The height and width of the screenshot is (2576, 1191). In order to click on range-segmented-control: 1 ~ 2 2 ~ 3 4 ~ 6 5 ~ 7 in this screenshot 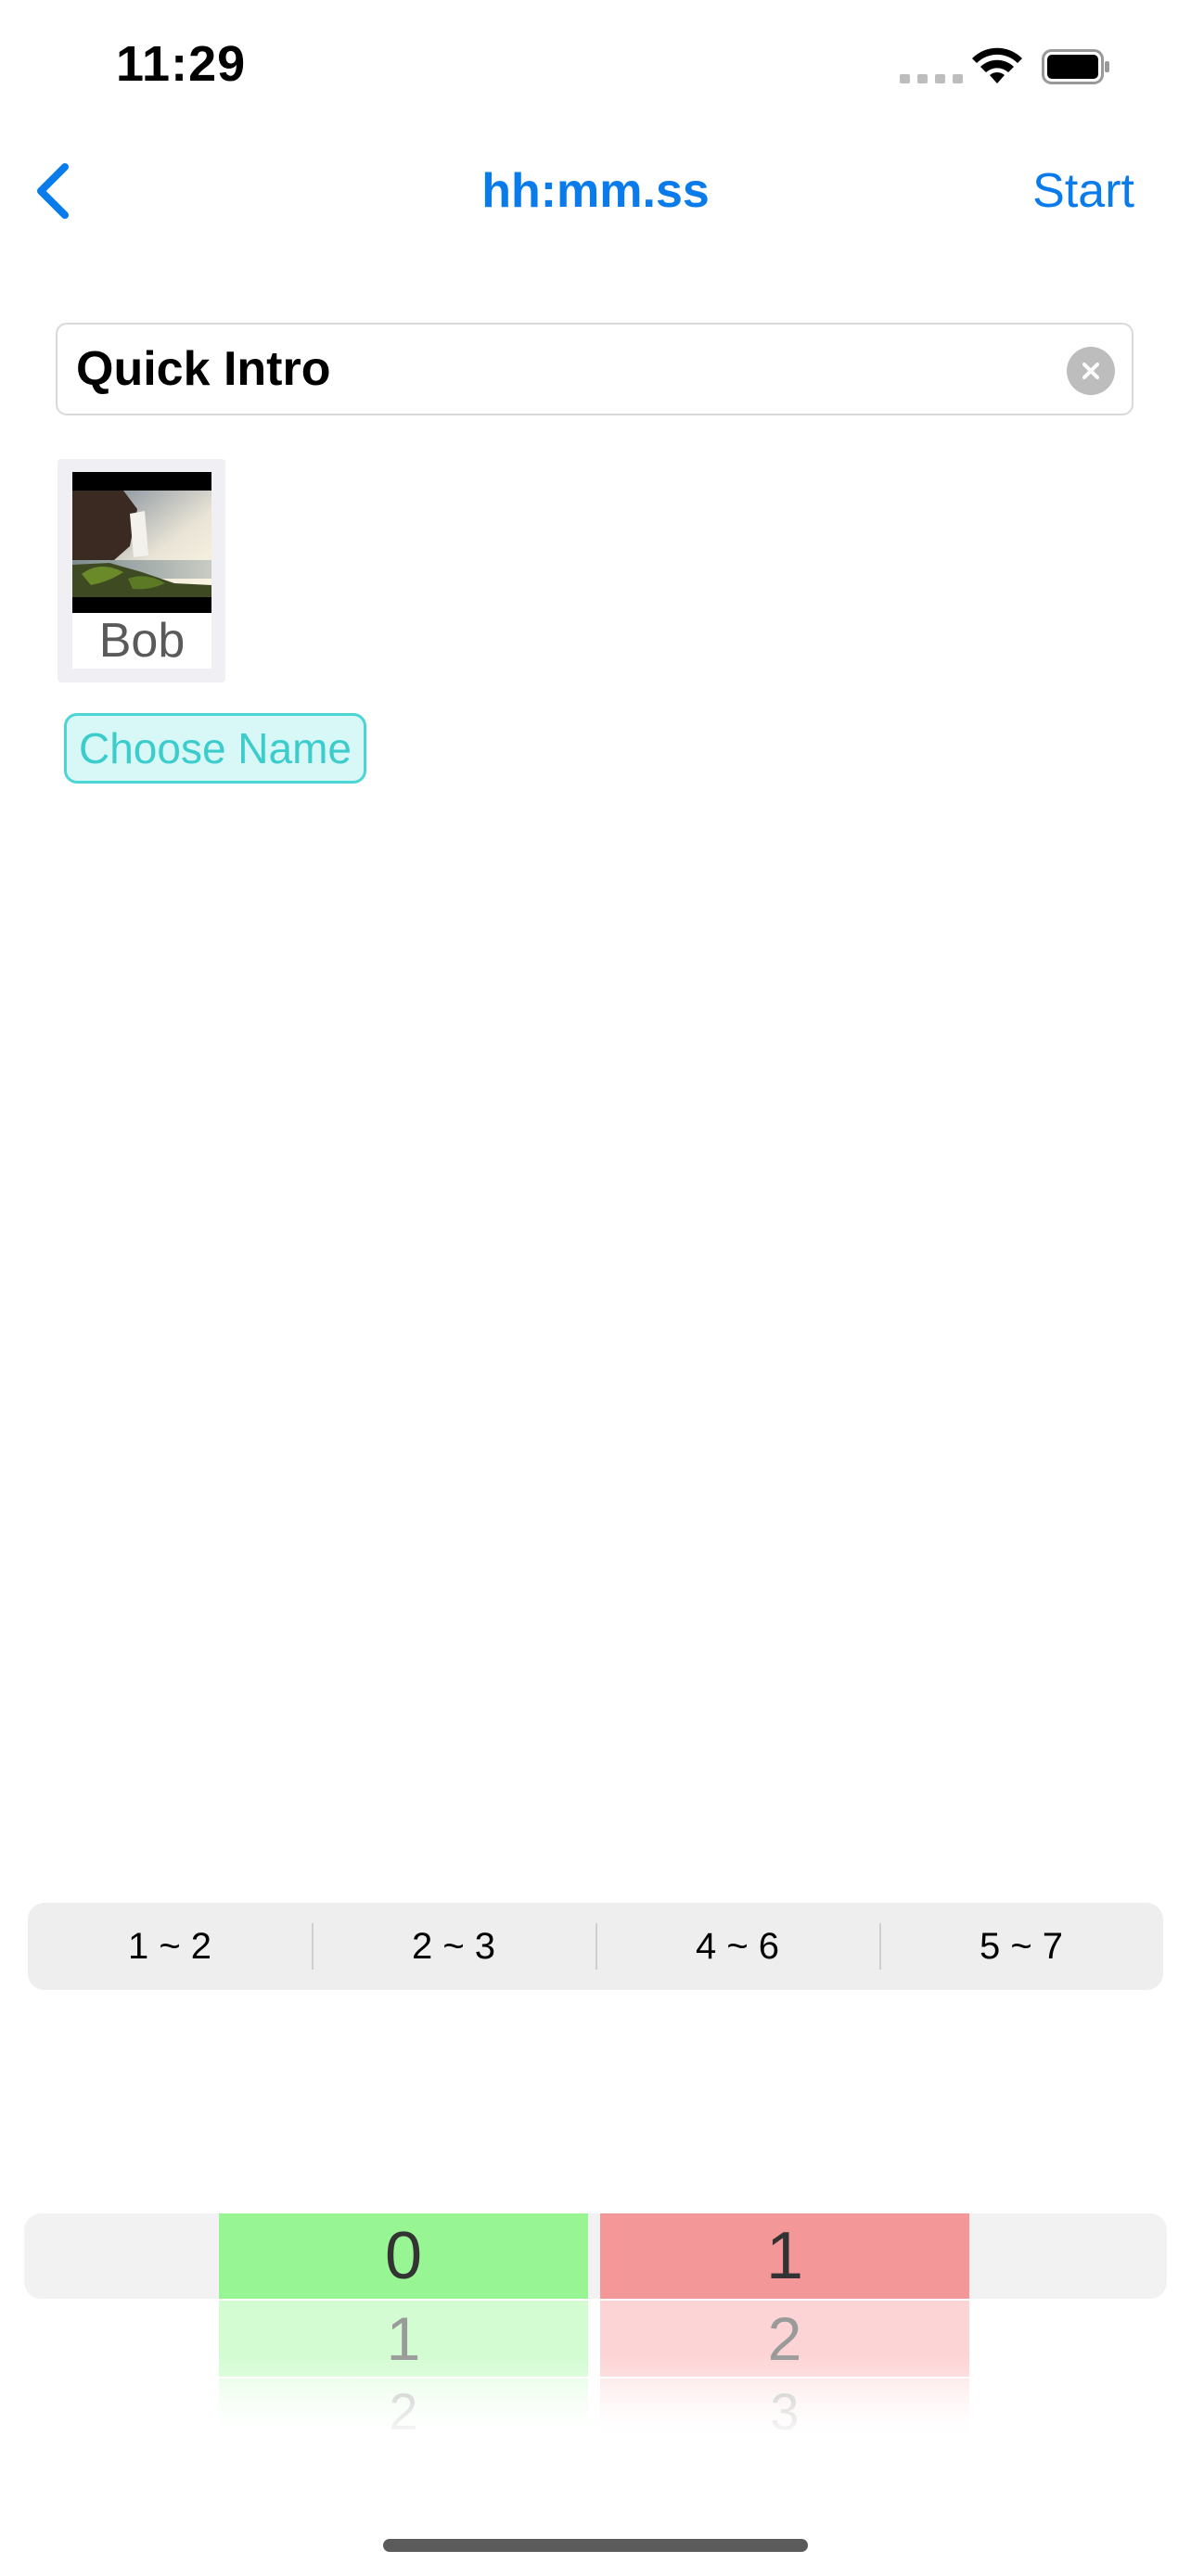, I will do `click(595, 1946)`.